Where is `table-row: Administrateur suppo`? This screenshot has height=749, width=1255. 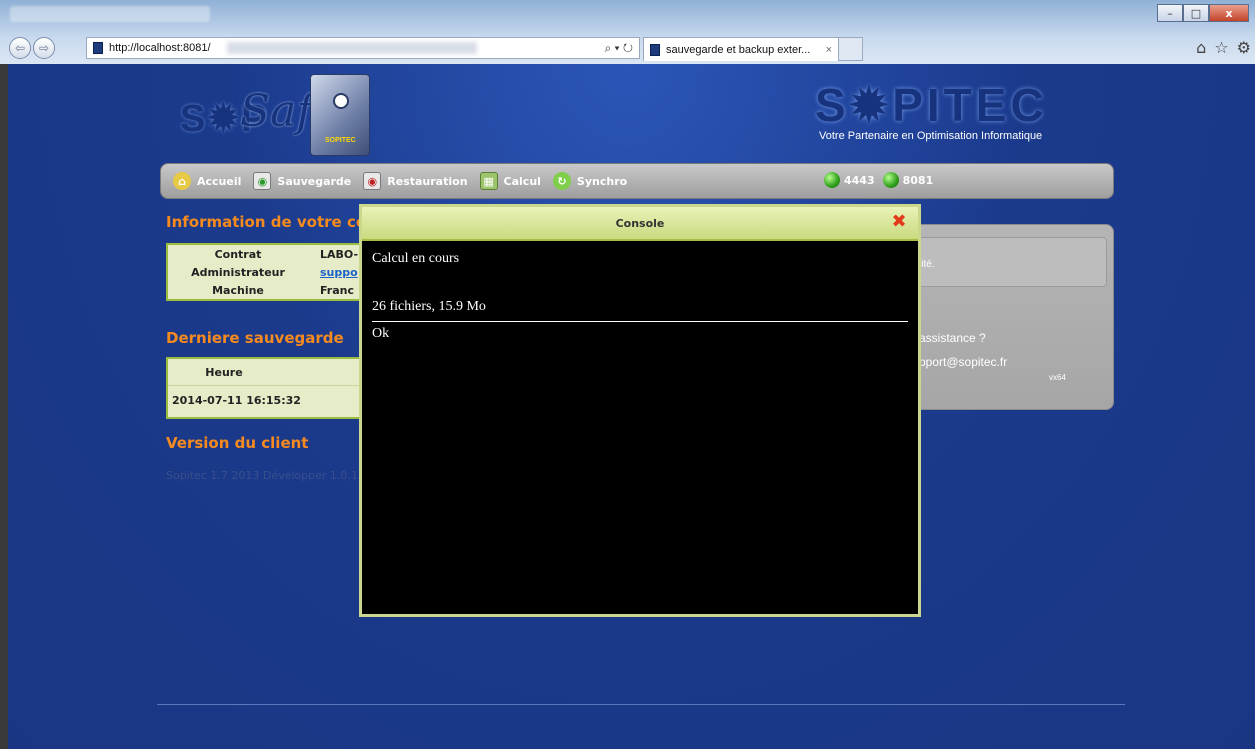
table-row: Administrateur suppo is located at coordinates (264, 272).